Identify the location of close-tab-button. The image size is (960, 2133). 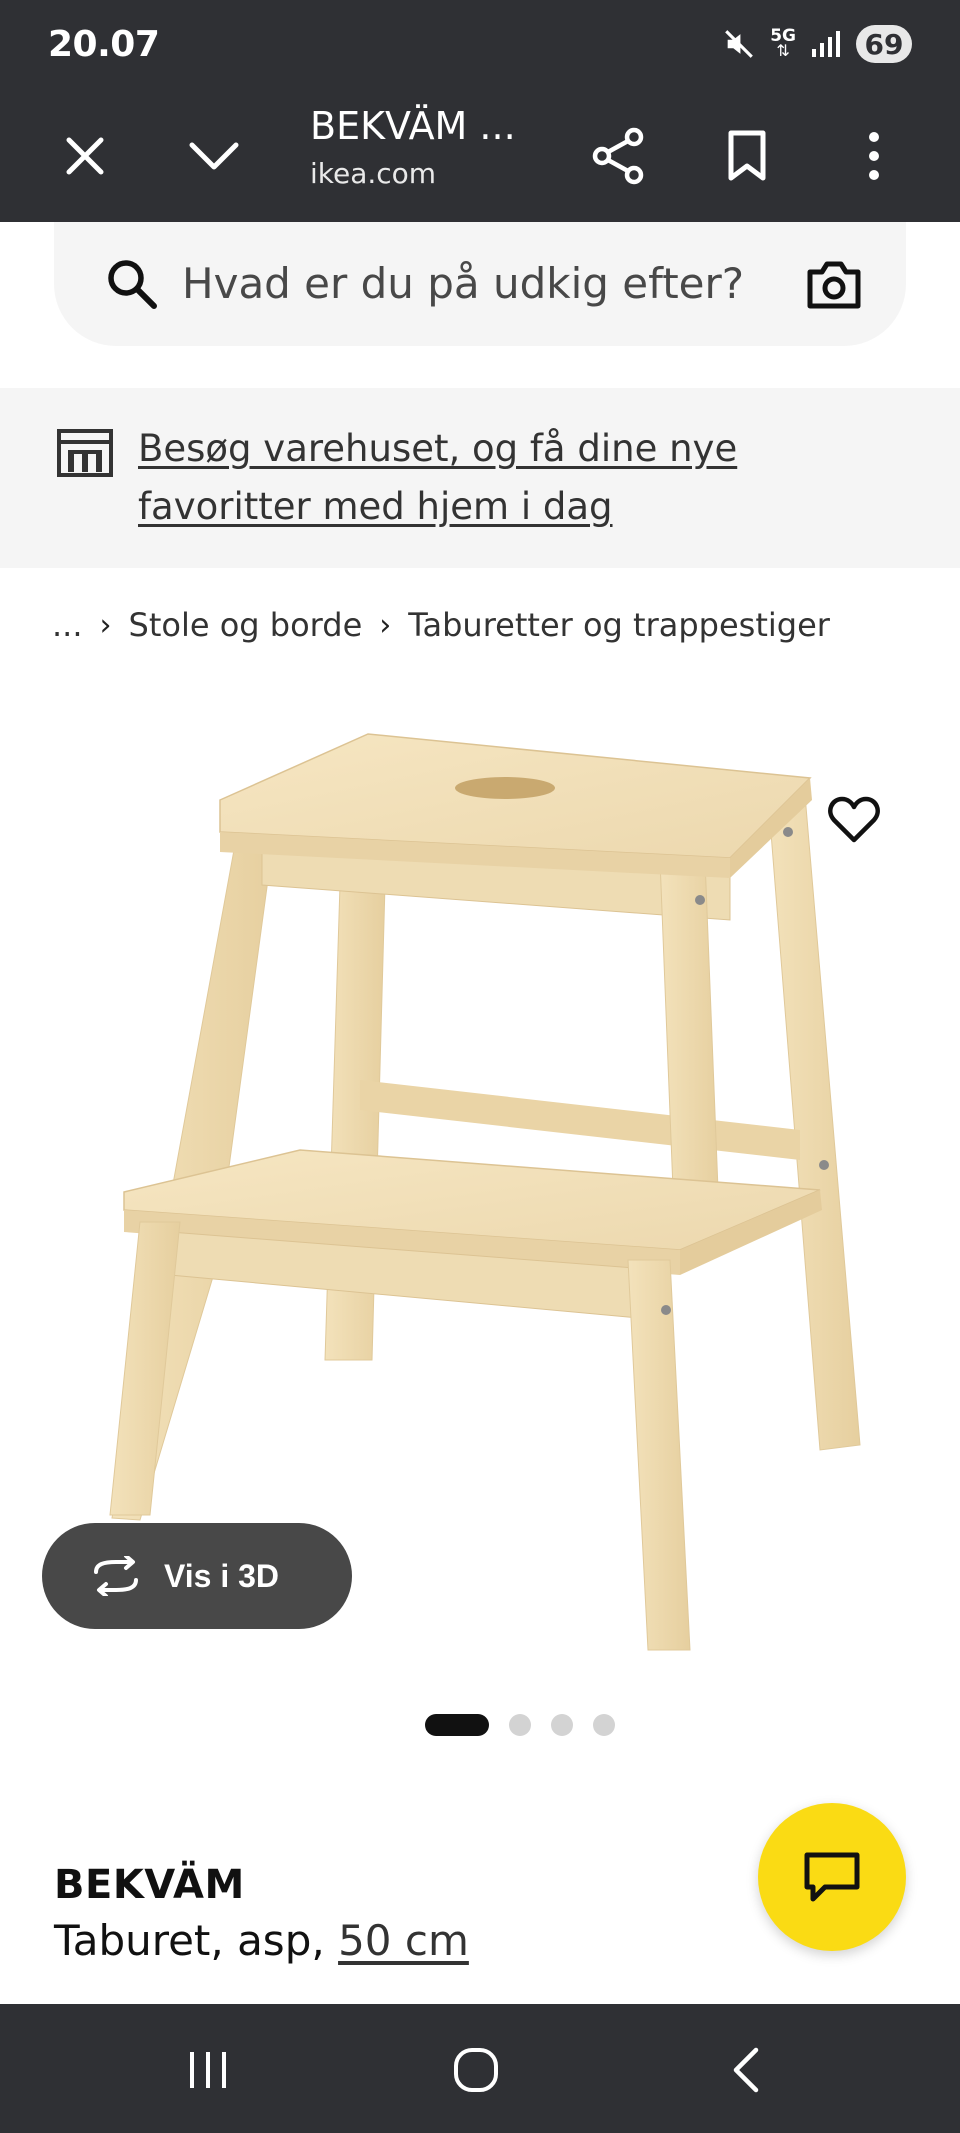
(85, 156).